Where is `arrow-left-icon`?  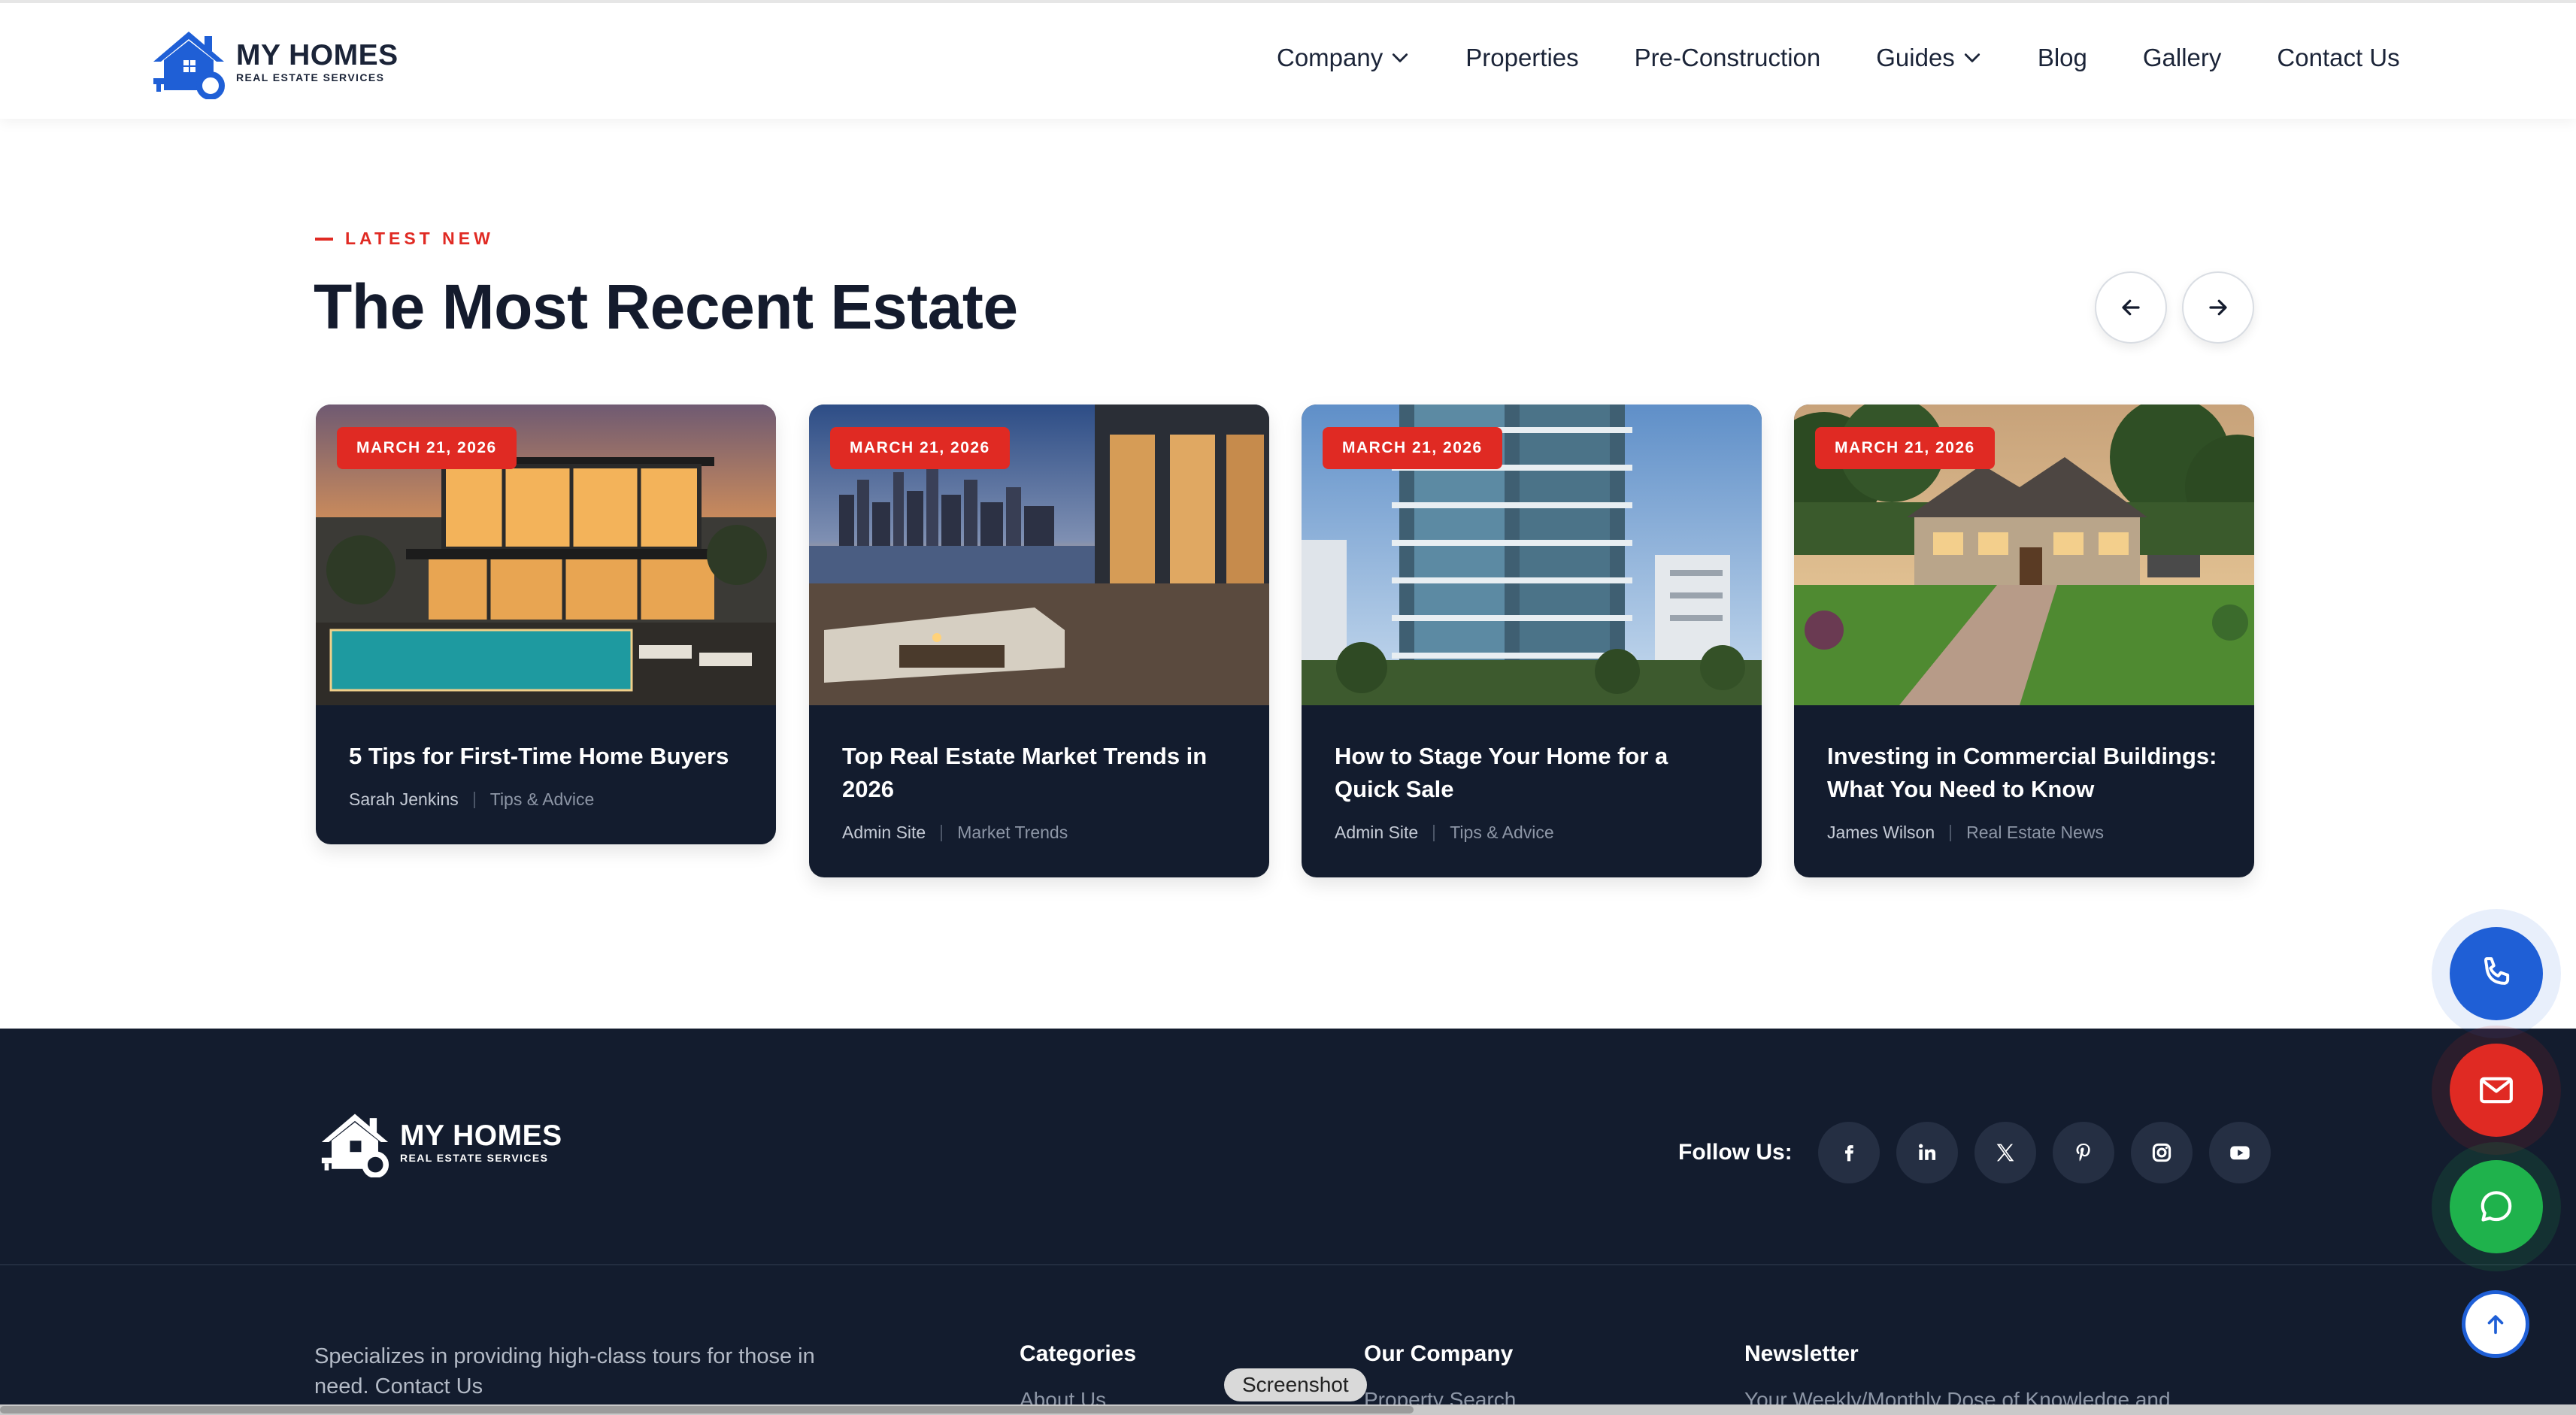 arrow-left-icon is located at coordinates (2131, 307).